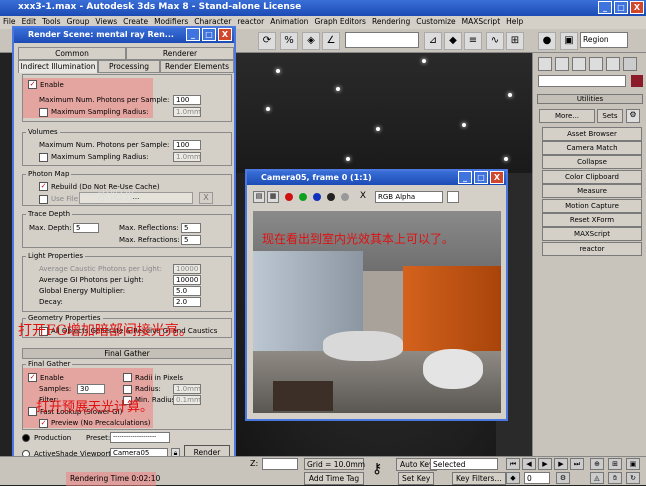 Image resolution: width=646 pixels, height=486 pixels. Describe the element at coordinates (197, 66) in the screenshot. I see `tab-render-elements: Render Elements` at that location.